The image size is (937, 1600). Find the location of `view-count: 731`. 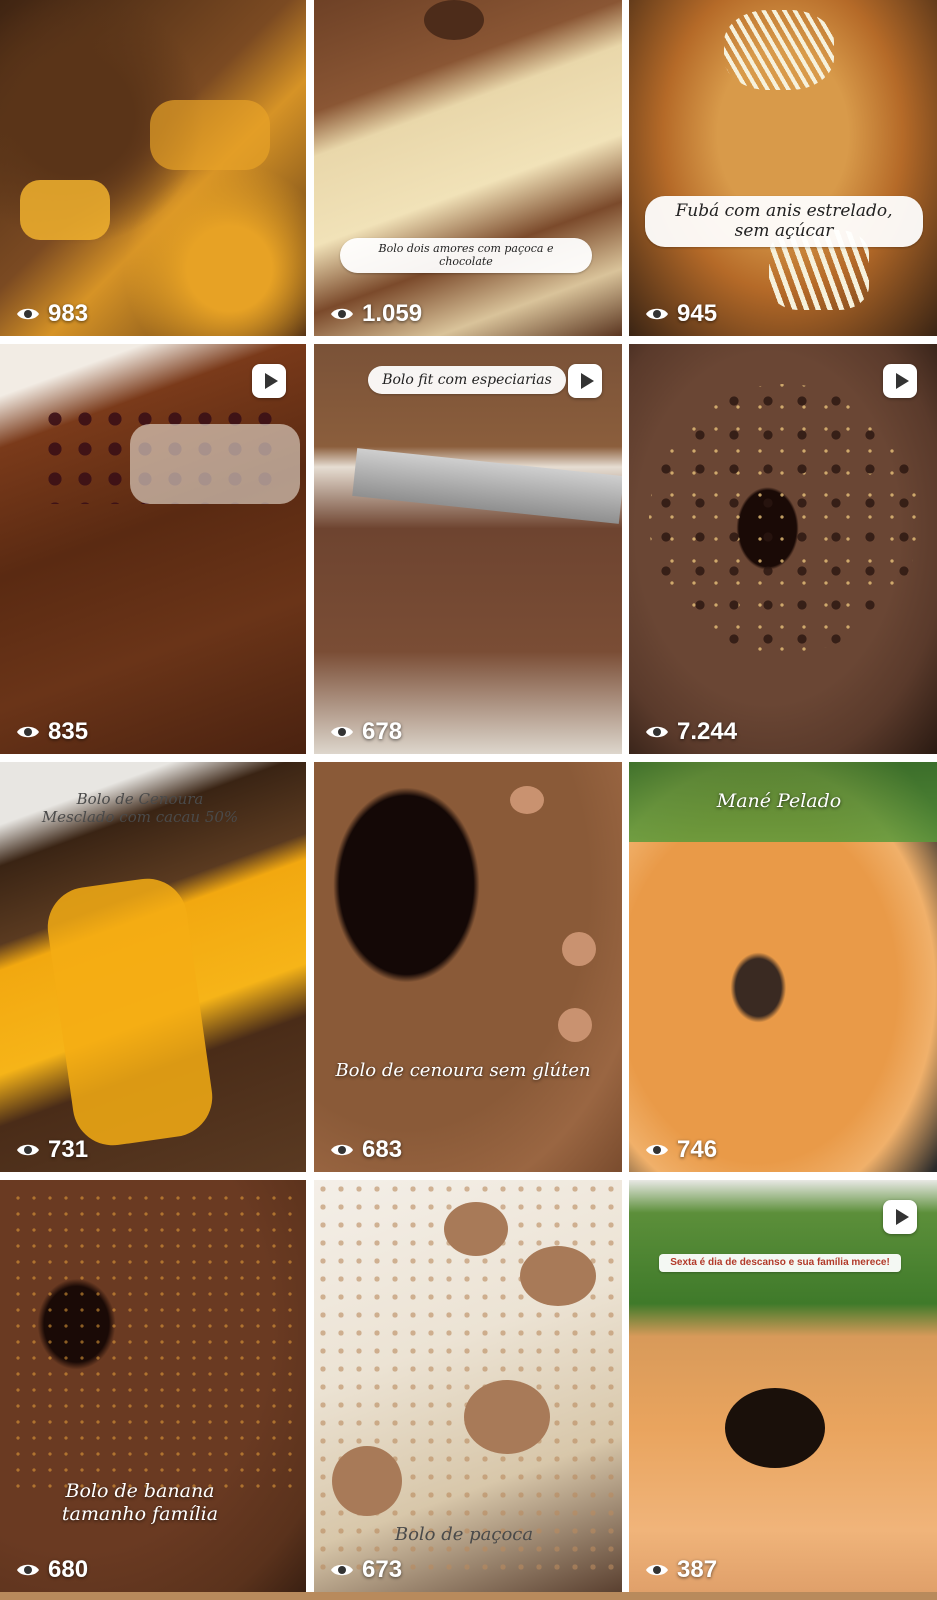

view-count: 731 is located at coordinates (52, 1150).